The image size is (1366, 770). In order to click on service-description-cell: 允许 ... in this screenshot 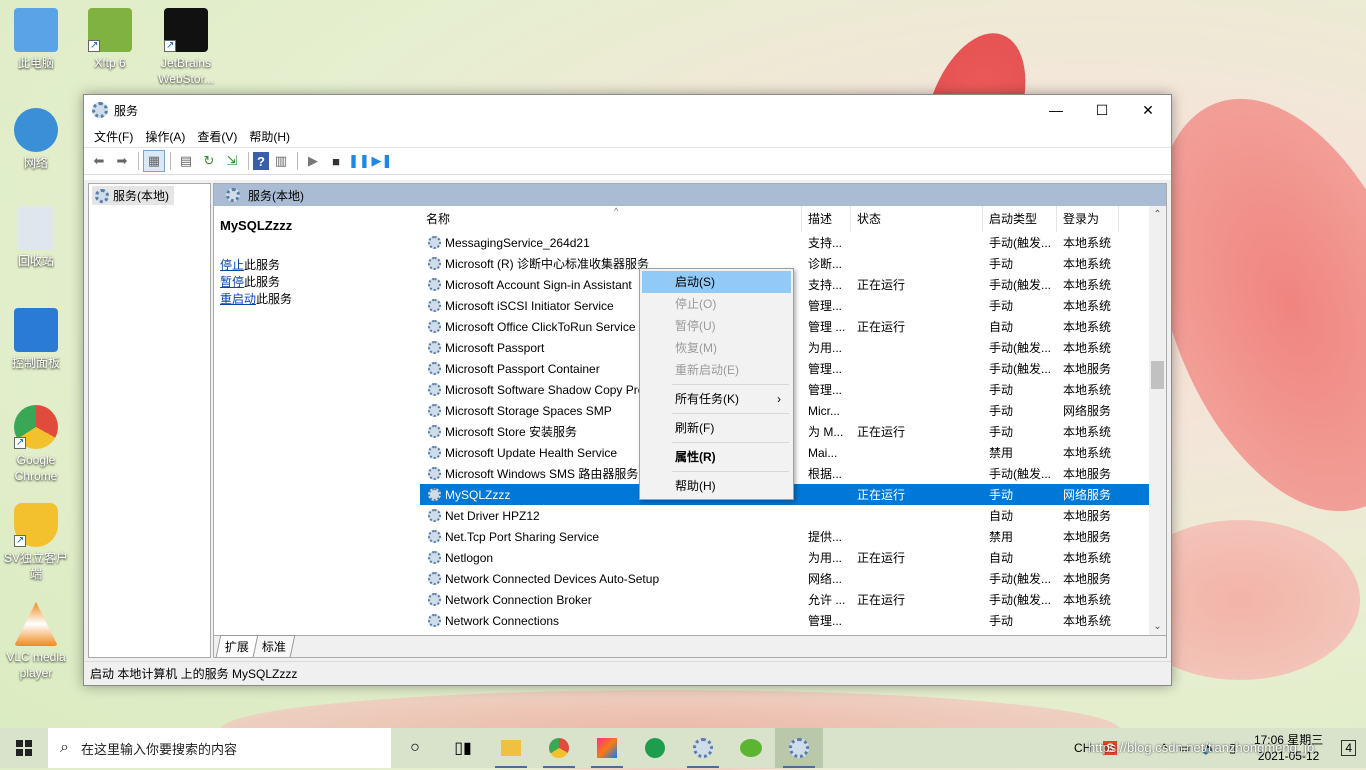, I will do `click(827, 600)`.